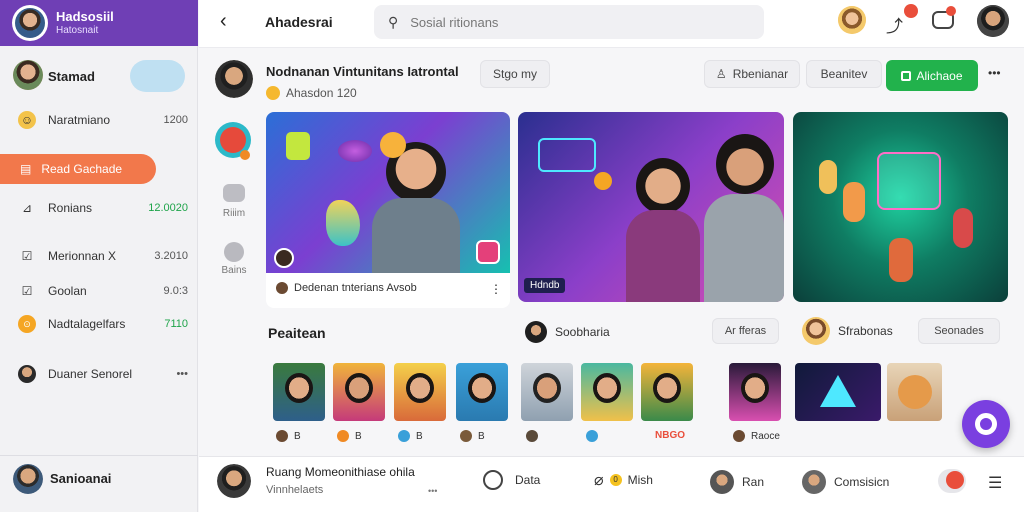 The image size is (1024, 512). I want to click on brand-avatar, so click(30, 23).